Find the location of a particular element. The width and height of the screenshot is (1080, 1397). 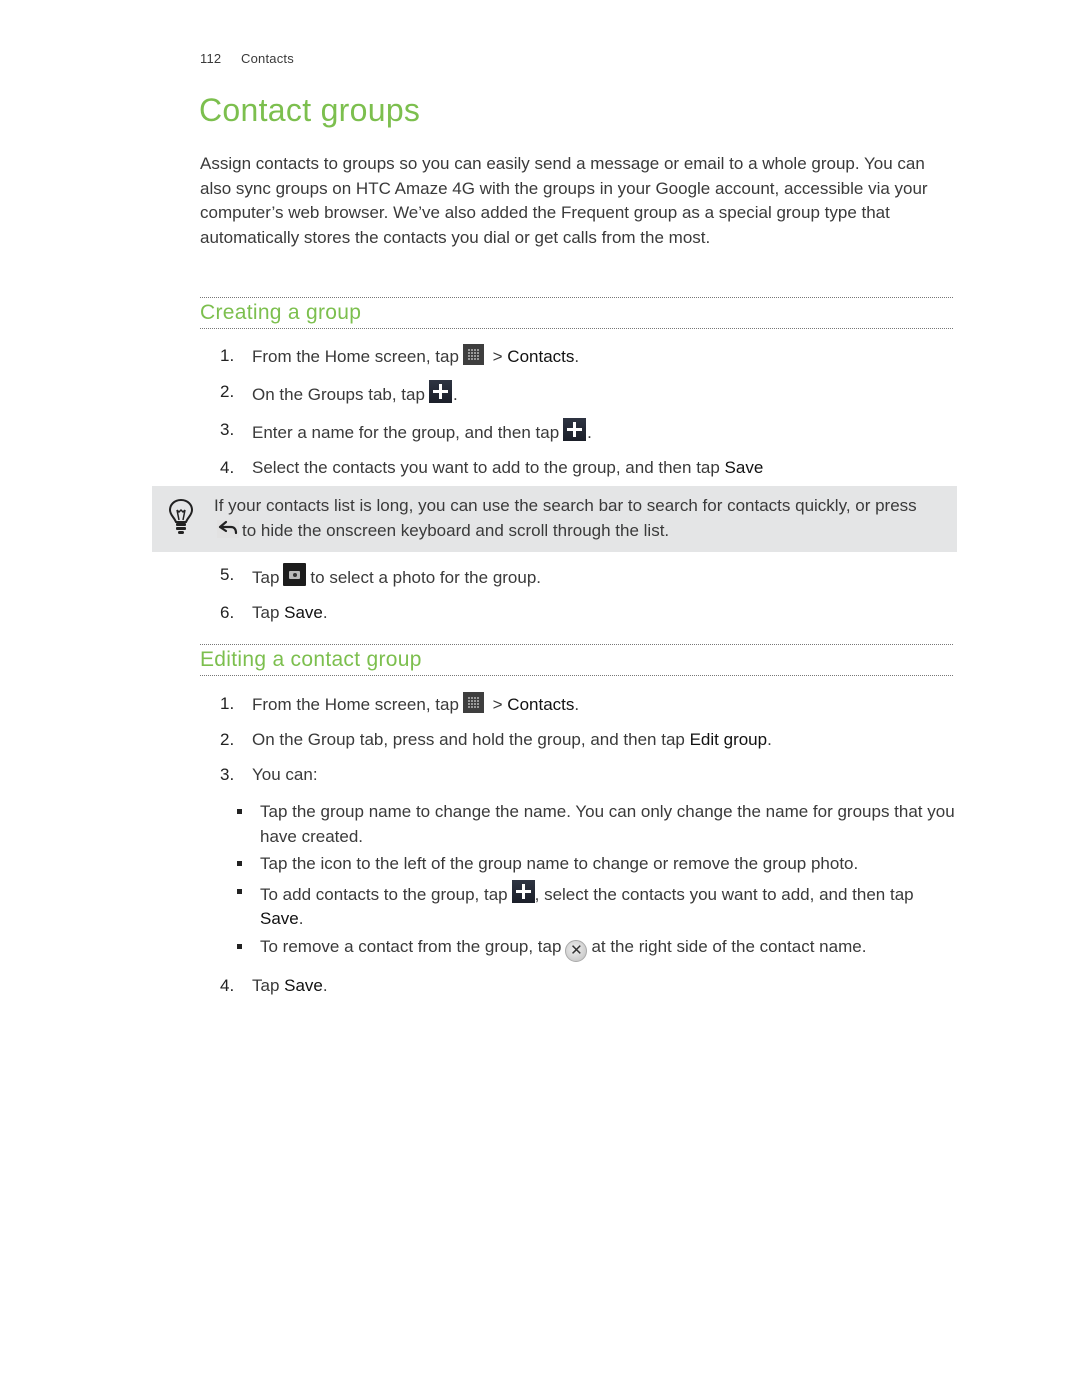

section-heading: Creating a group is located at coordinates (281, 312).